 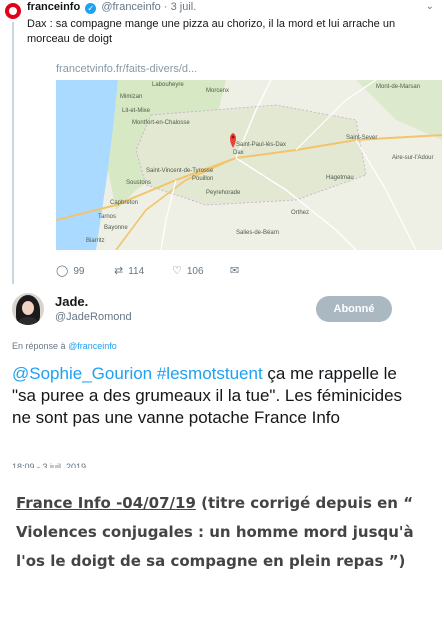 What do you see at coordinates (195, 271) in the screenshot?
I see `like-count: 106` at bounding box center [195, 271].